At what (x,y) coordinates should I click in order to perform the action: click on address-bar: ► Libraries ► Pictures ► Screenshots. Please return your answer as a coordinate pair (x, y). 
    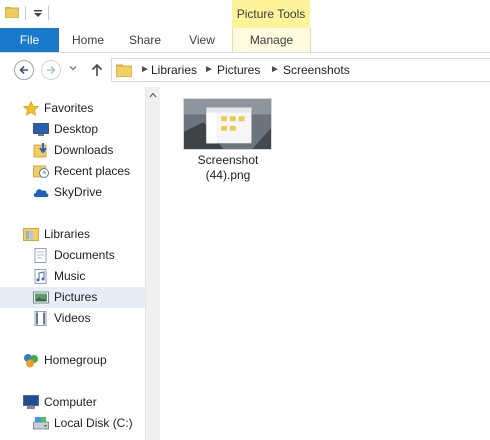
    Looking at the image, I should click on (300, 70).